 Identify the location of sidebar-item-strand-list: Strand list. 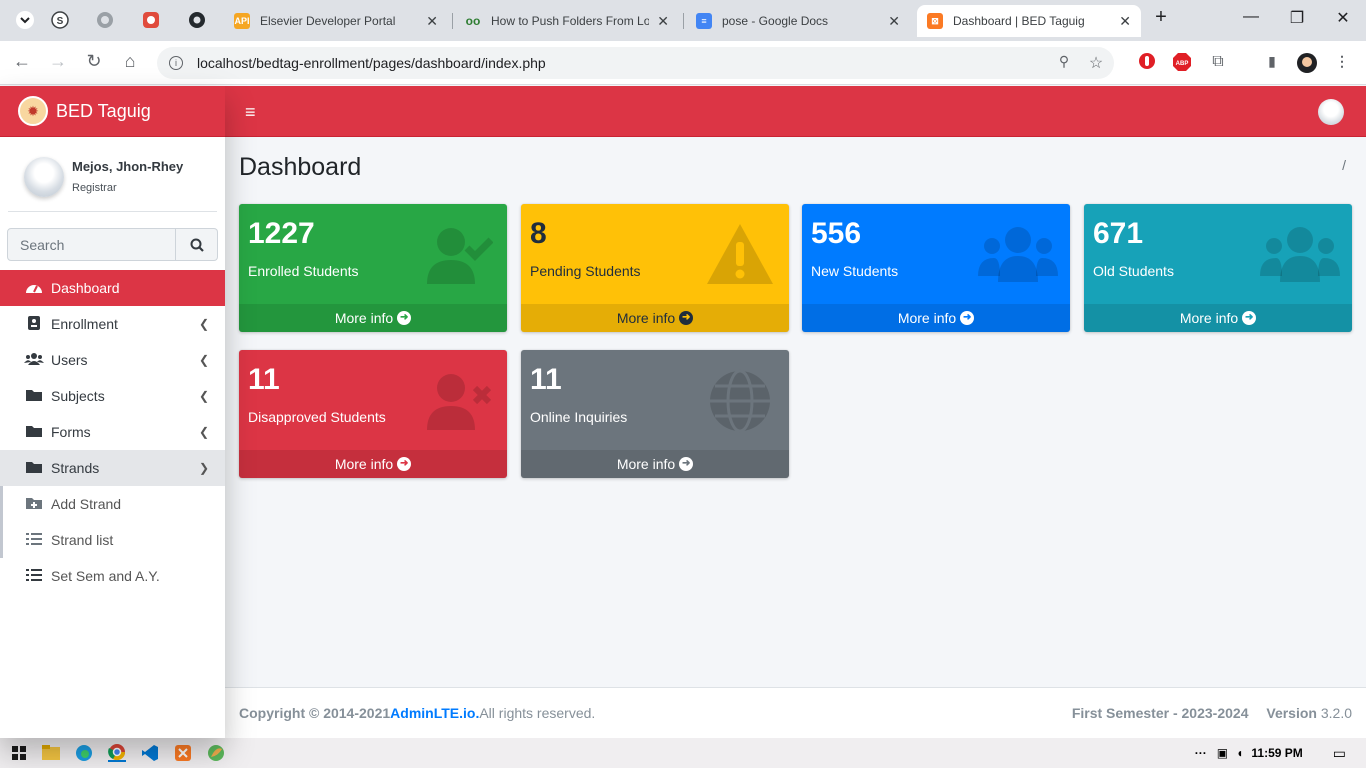
(112, 540).